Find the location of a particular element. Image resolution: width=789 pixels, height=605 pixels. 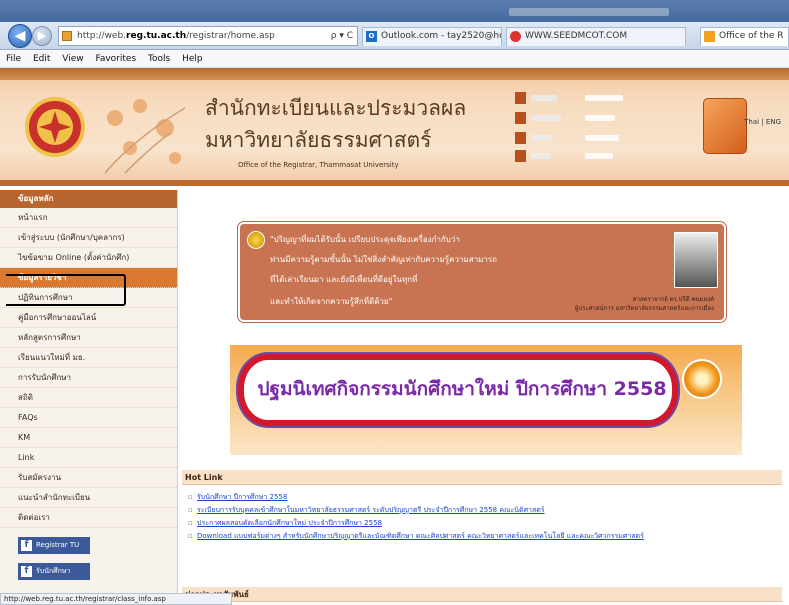

sidebar-item-about: แนะนำสำนักทะเบียน is located at coordinates (88, 498).